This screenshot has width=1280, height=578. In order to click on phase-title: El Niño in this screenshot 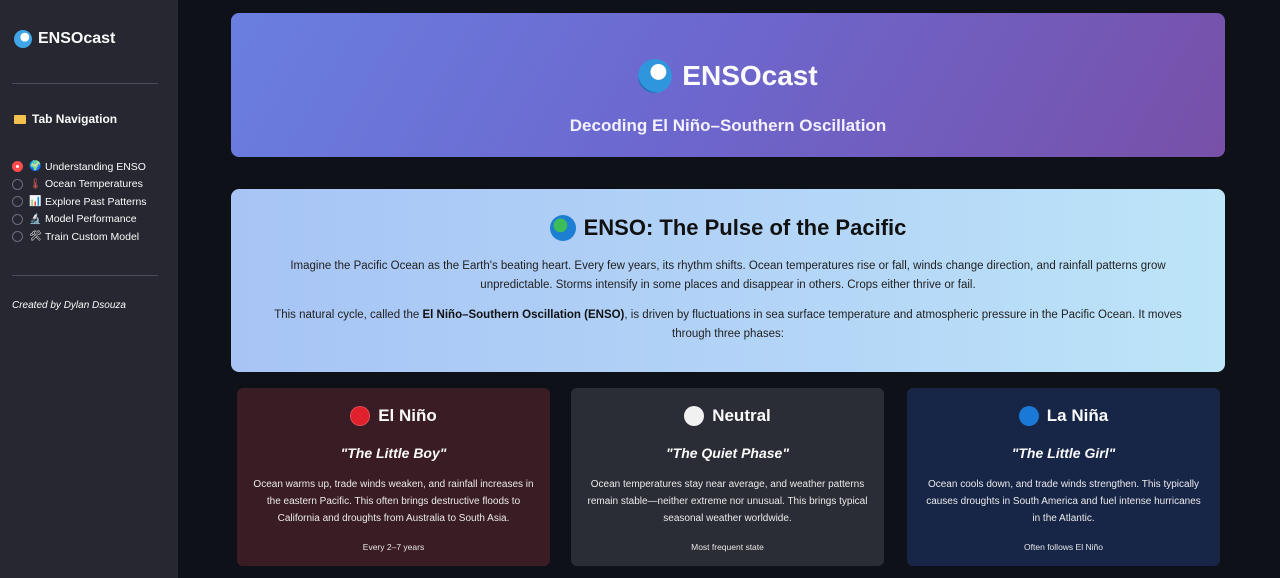, I will do `click(393, 416)`.